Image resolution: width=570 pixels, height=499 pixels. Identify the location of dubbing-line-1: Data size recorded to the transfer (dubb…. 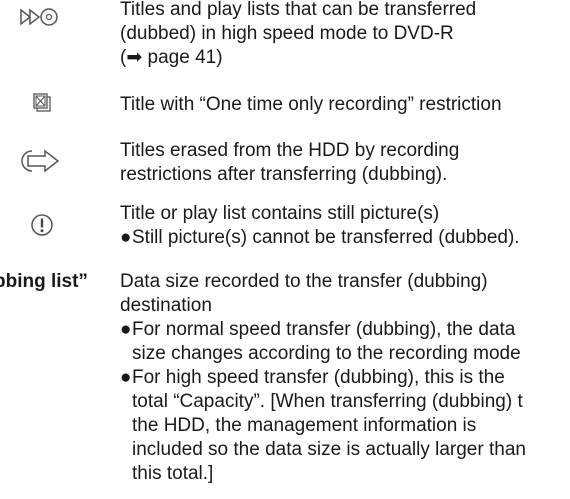
(304, 281).